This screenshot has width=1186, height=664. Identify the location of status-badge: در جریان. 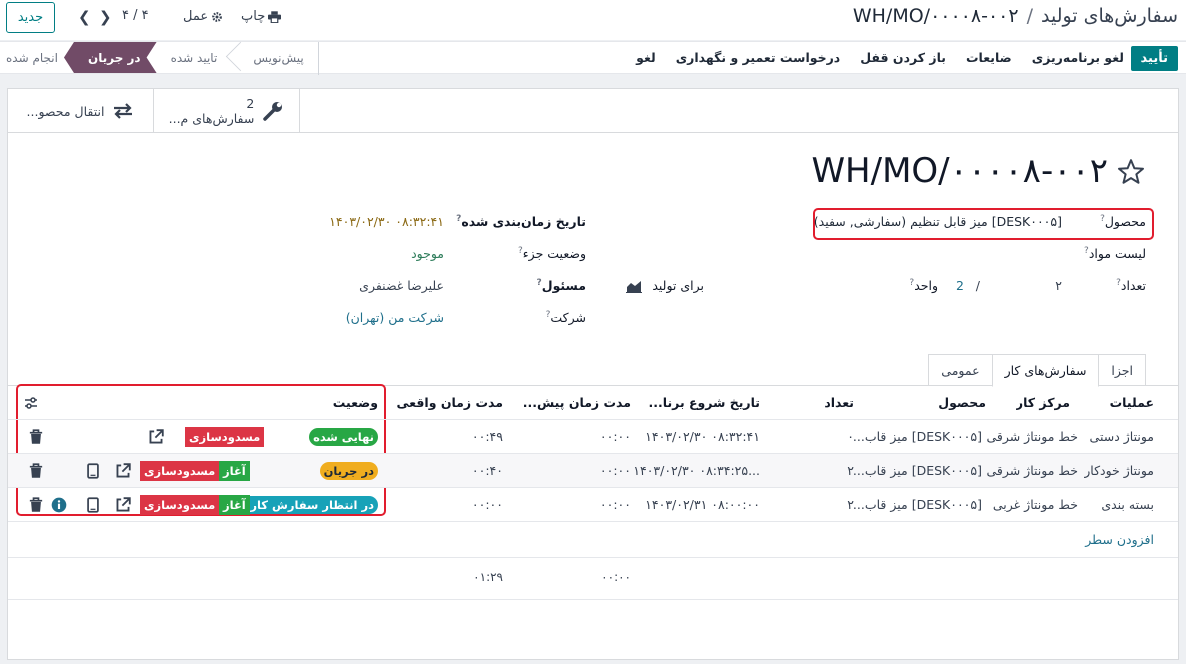
(348, 470).